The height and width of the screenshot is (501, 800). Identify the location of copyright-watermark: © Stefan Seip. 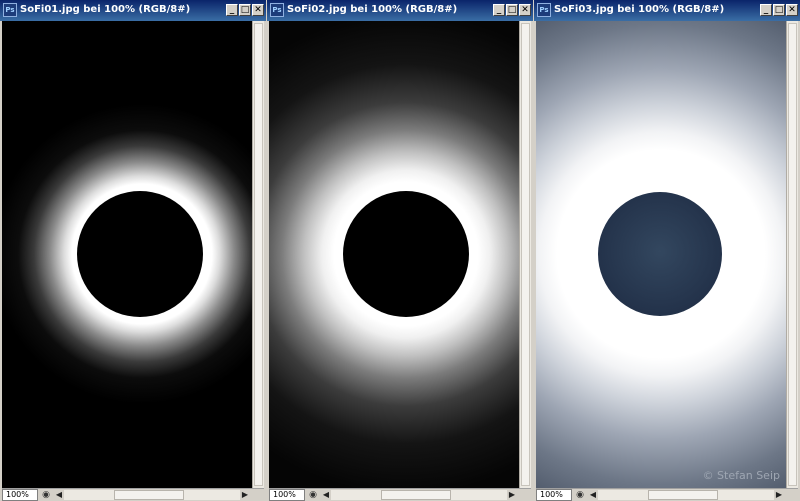
(741, 475).